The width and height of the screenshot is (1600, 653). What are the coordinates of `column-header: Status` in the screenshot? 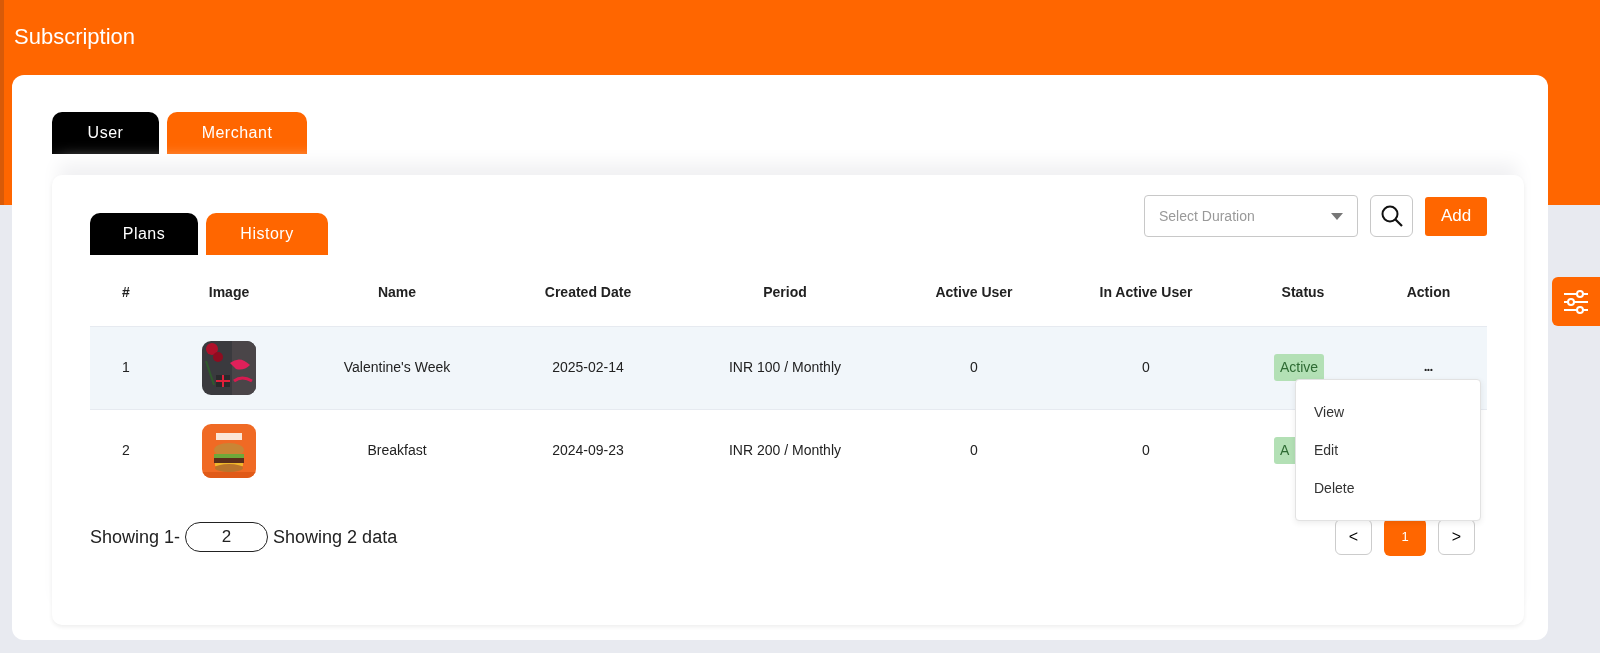 It's located at (1303, 292).